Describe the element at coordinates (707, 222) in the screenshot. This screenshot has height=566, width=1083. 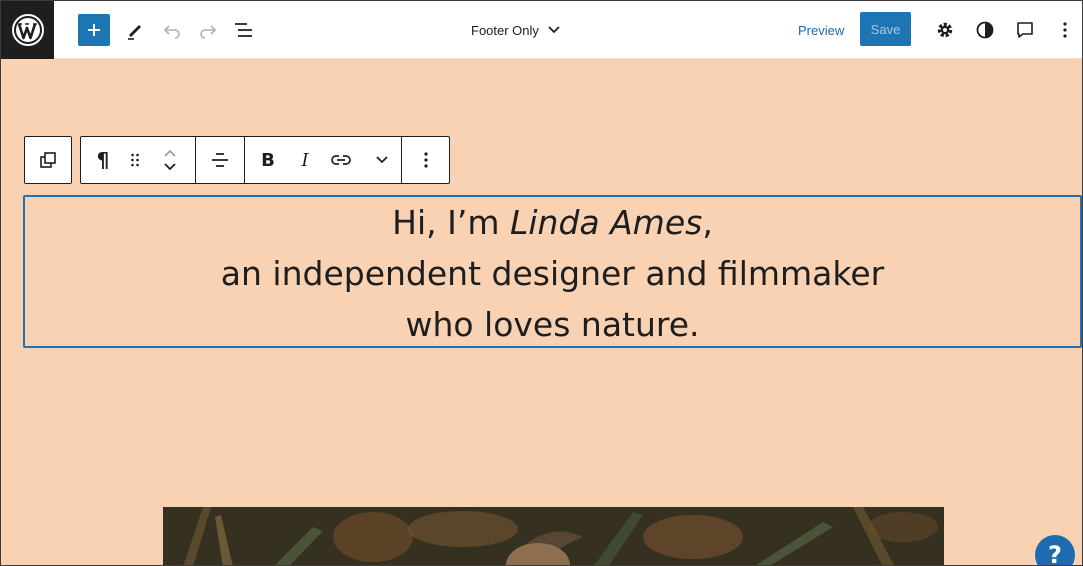
I see `comma-text: ,` at that location.